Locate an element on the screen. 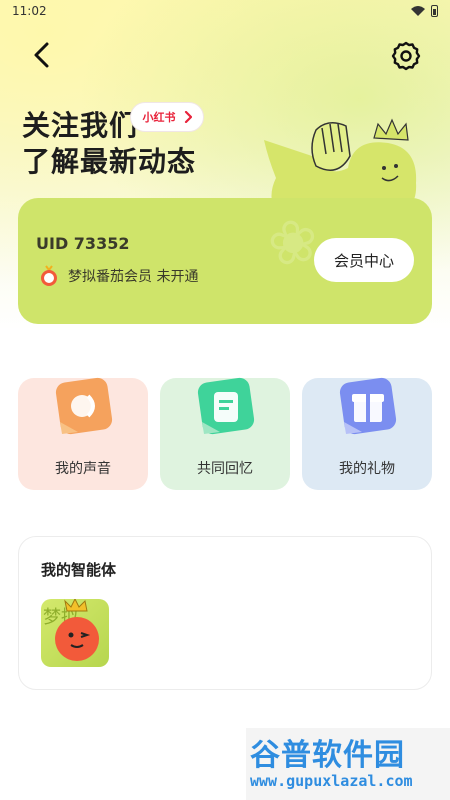 This screenshot has width=450, height=800. membership-status: 梦拟番茄会员 未开通 is located at coordinates (118, 276).